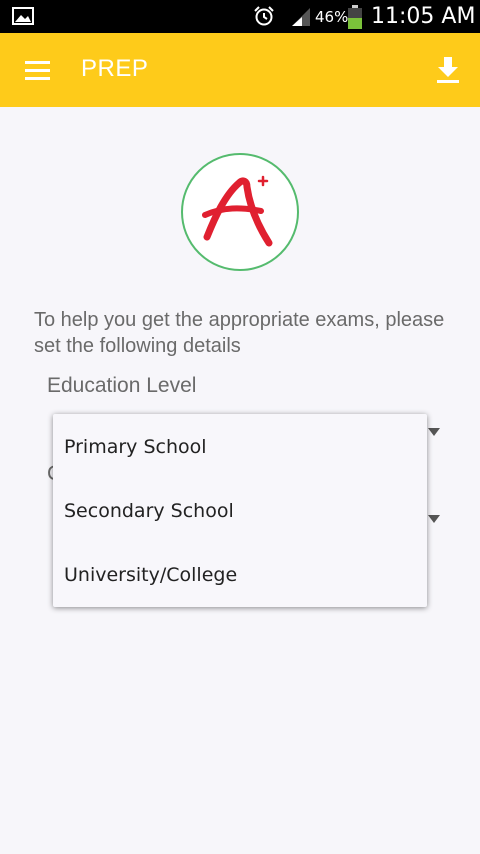 Image resolution: width=480 pixels, height=854 pixels. What do you see at coordinates (448, 70) in the screenshot?
I see `download-icon` at bounding box center [448, 70].